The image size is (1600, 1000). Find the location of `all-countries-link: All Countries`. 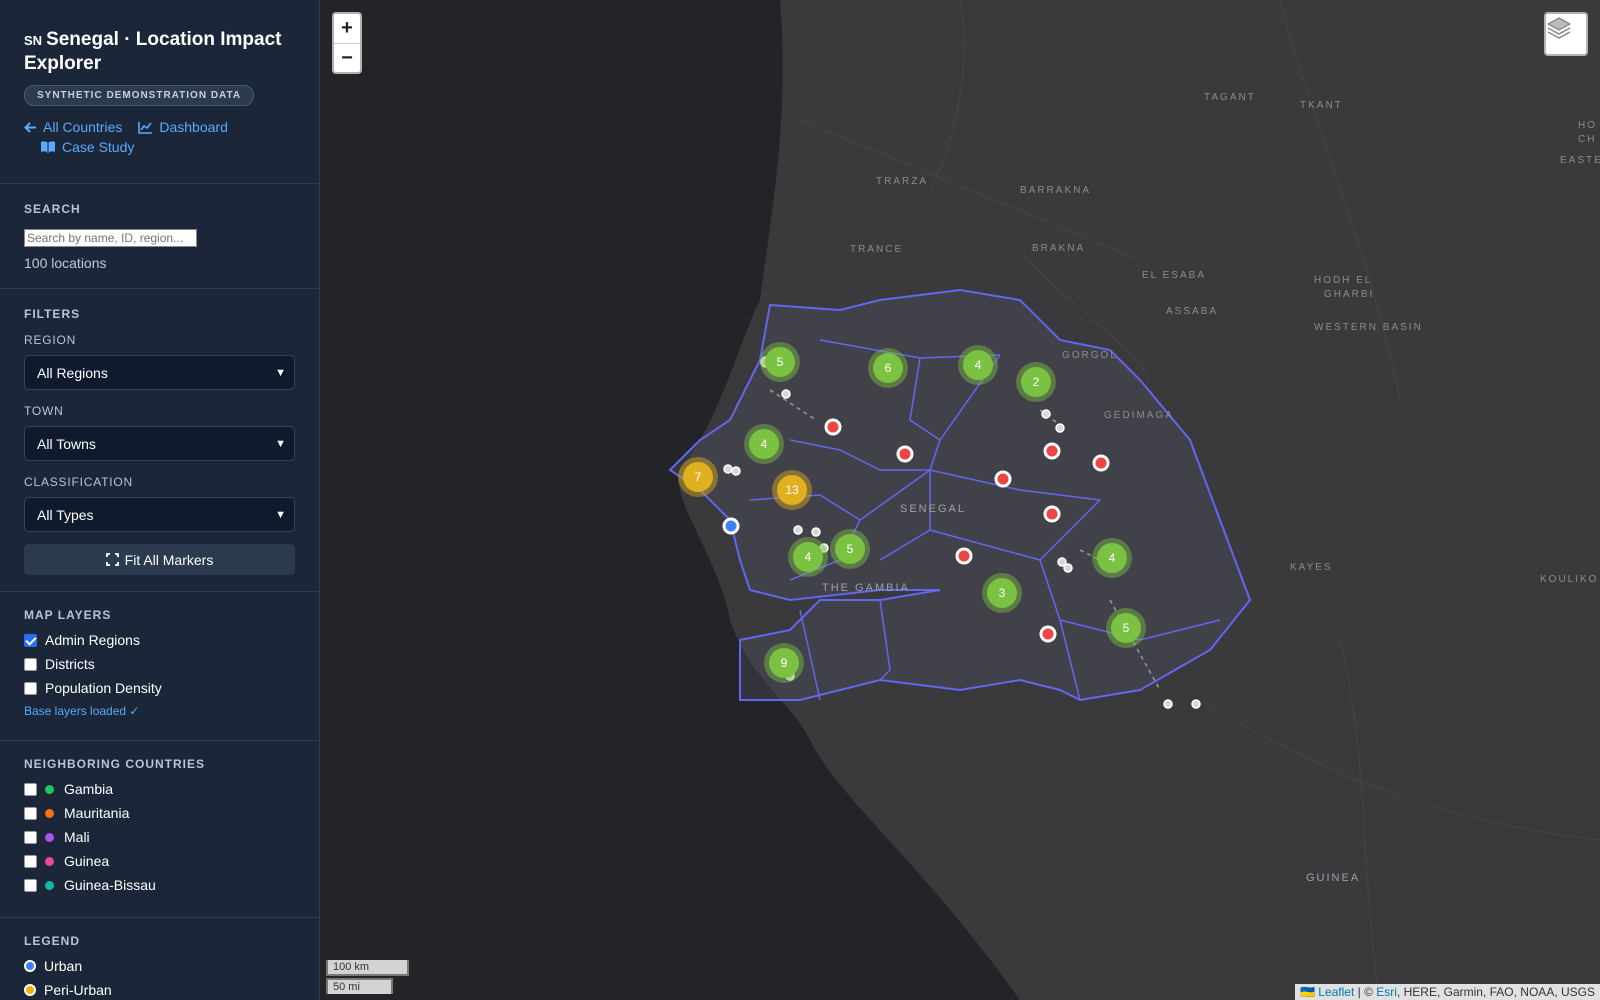

all-countries-link: All Countries is located at coordinates (73, 127).